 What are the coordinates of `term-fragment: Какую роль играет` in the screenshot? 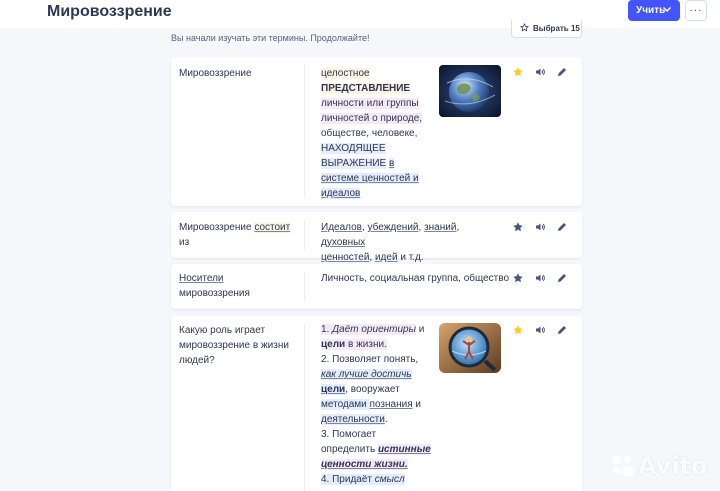 It's located at (222, 330).